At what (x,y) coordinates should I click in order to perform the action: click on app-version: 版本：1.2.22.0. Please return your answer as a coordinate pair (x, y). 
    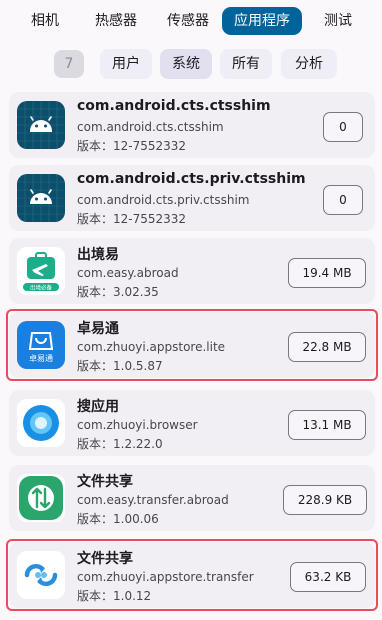
    Looking at the image, I should click on (120, 444).